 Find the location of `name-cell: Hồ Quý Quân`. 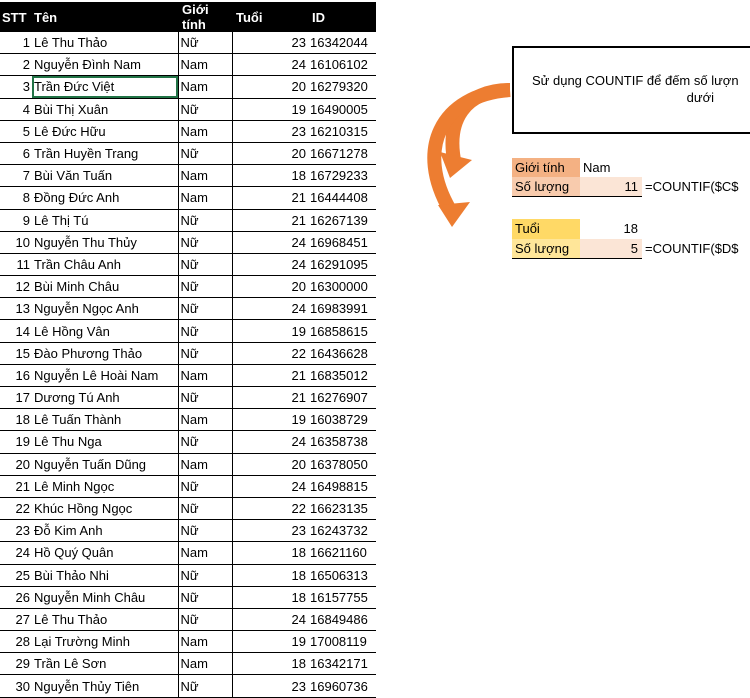

name-cell: Hồ Quý Quân is located at coordinates (105, 553).